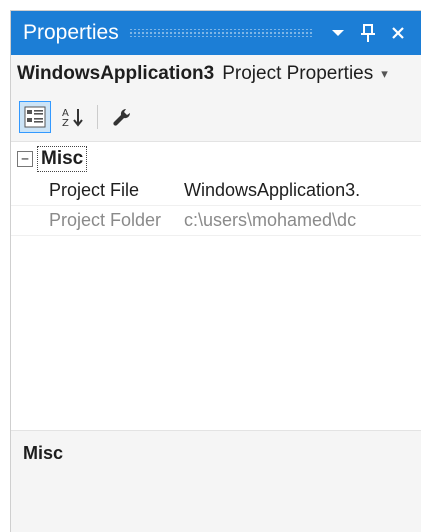  Describe the element at coordinates (299, 220) in the screenshot. I see `property-value: c:\users\mohamed\dc` at that location.